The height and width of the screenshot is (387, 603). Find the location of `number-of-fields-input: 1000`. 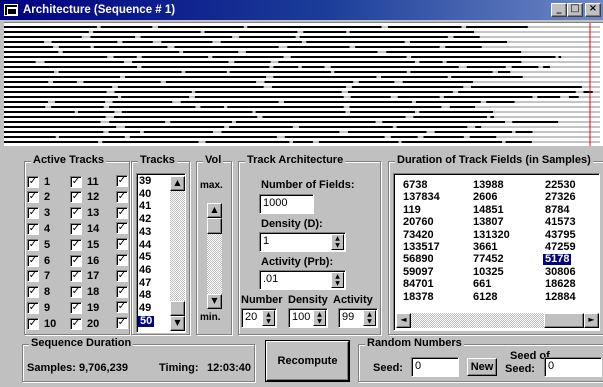

number-of-fields-input: 1000 is located at coordinates (286, 204).